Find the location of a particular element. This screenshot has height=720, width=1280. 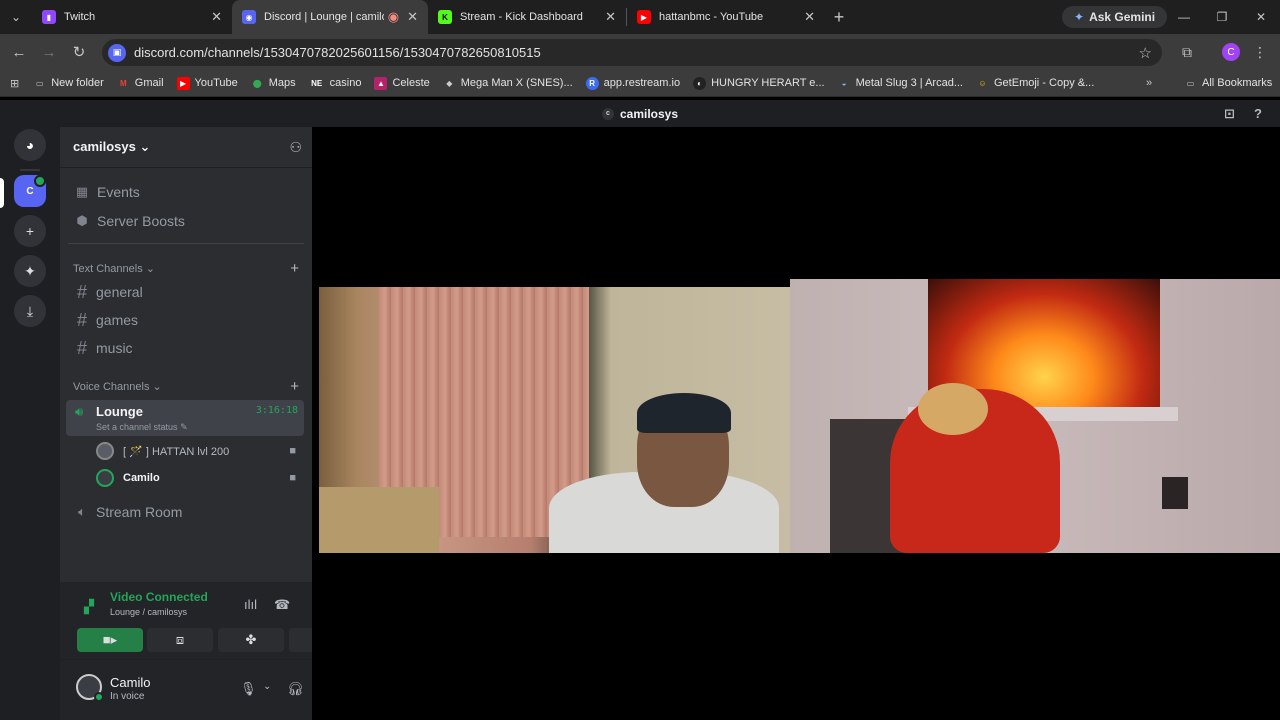

microphone-icon: 🎙︎ is located at coordinates (248, 689).